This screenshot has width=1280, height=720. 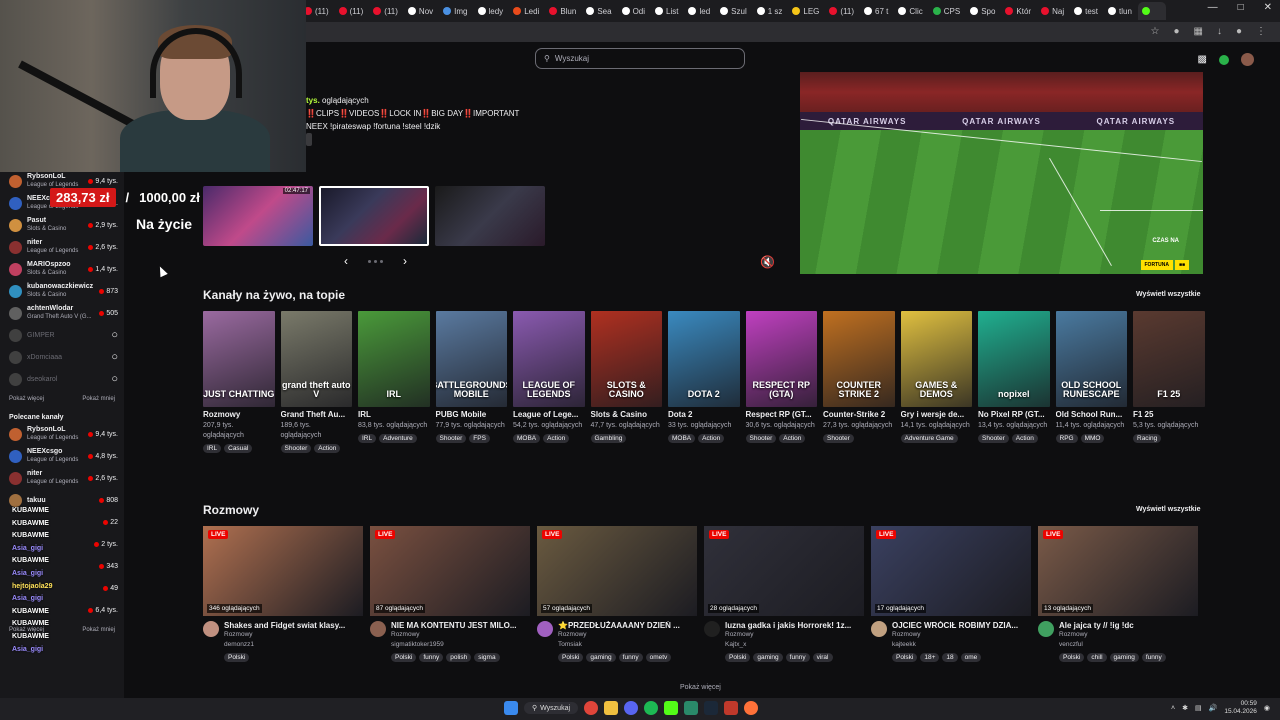 What do you see at coordinates (704, 359) in the screenshot?
I see `category-art: DOTA 2` at bounding box center [704, 359].